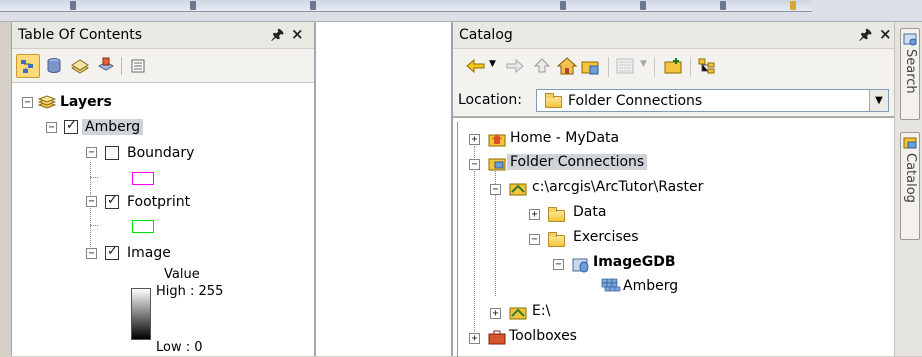 The image size is (922, 357). Describe the element at coordinates (541, 311) in the screenshot. I see `tree-drive-e-label: E:\` at that location.